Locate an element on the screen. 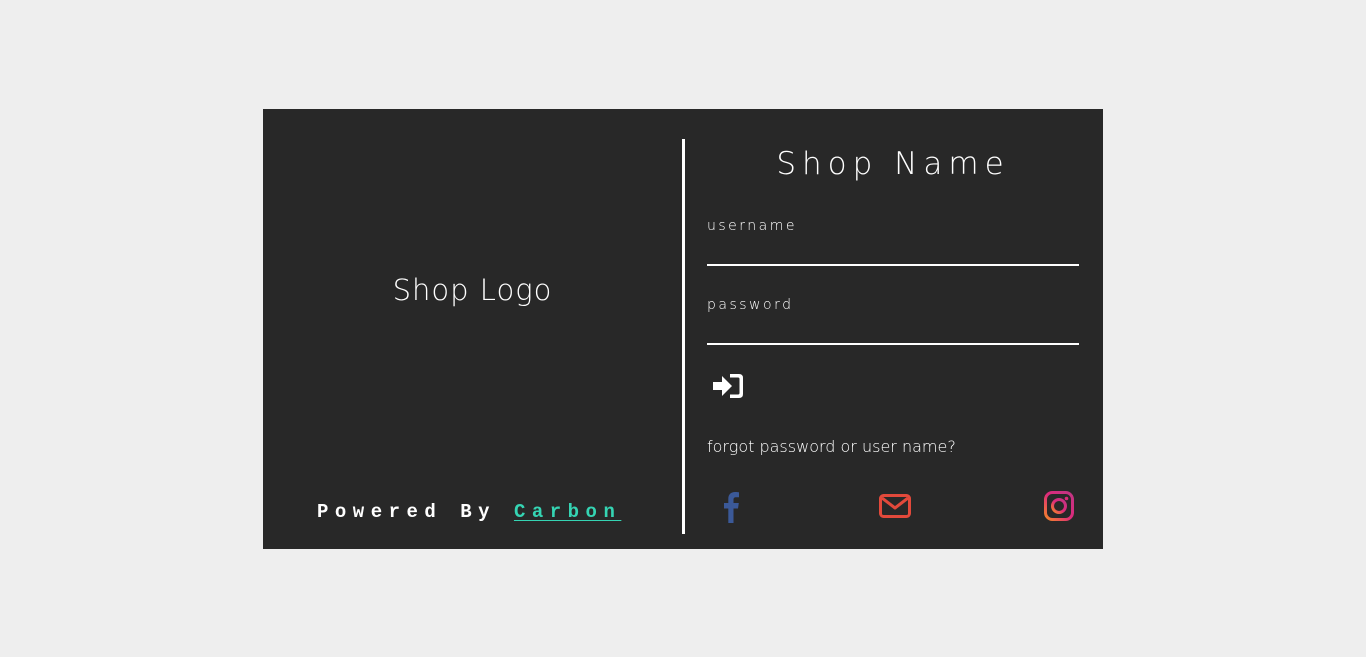 Image resolution: width=1366 pixels, height=657 pixels. sign-in-icon is located at coordinates (728, 386).